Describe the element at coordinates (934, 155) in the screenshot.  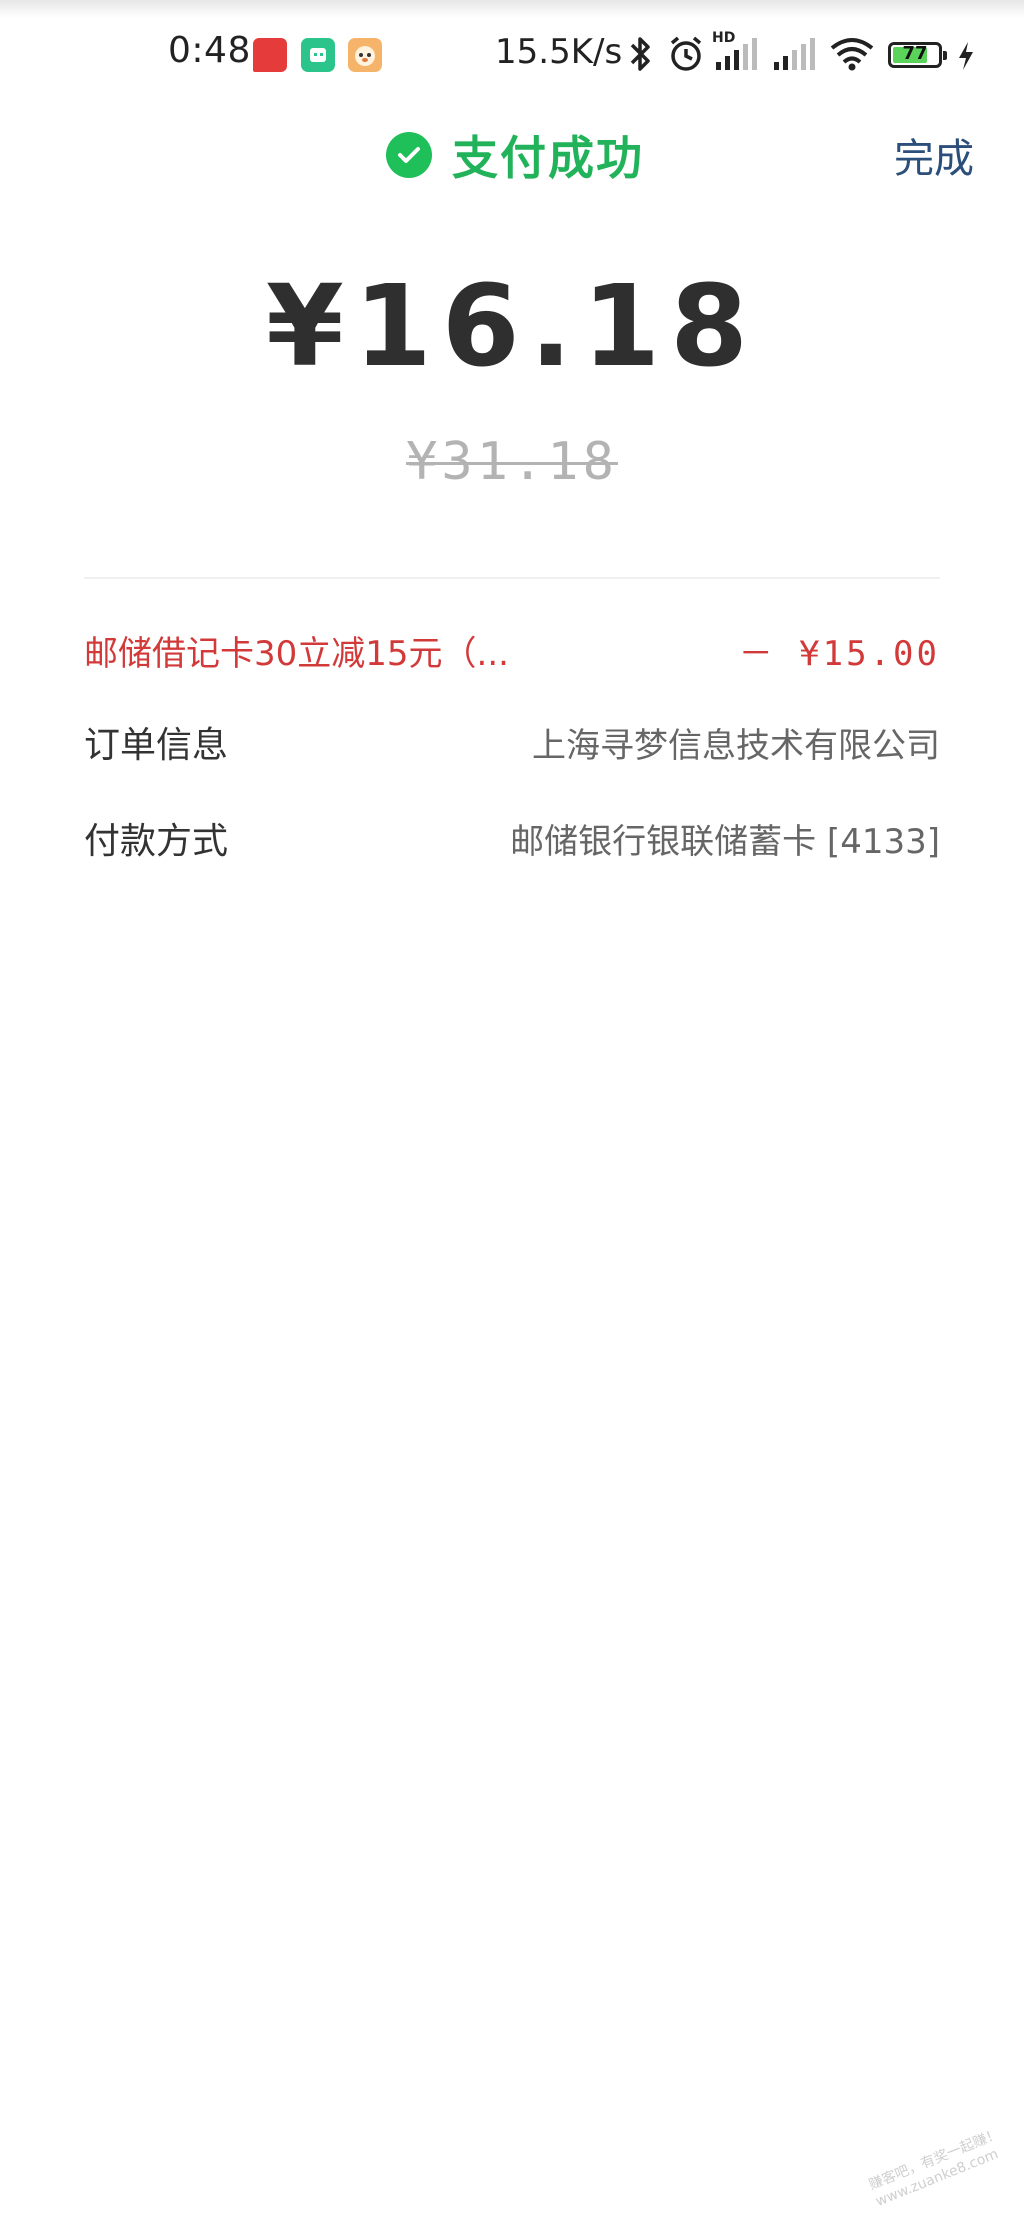
I see `done-button: 完成` at that location.